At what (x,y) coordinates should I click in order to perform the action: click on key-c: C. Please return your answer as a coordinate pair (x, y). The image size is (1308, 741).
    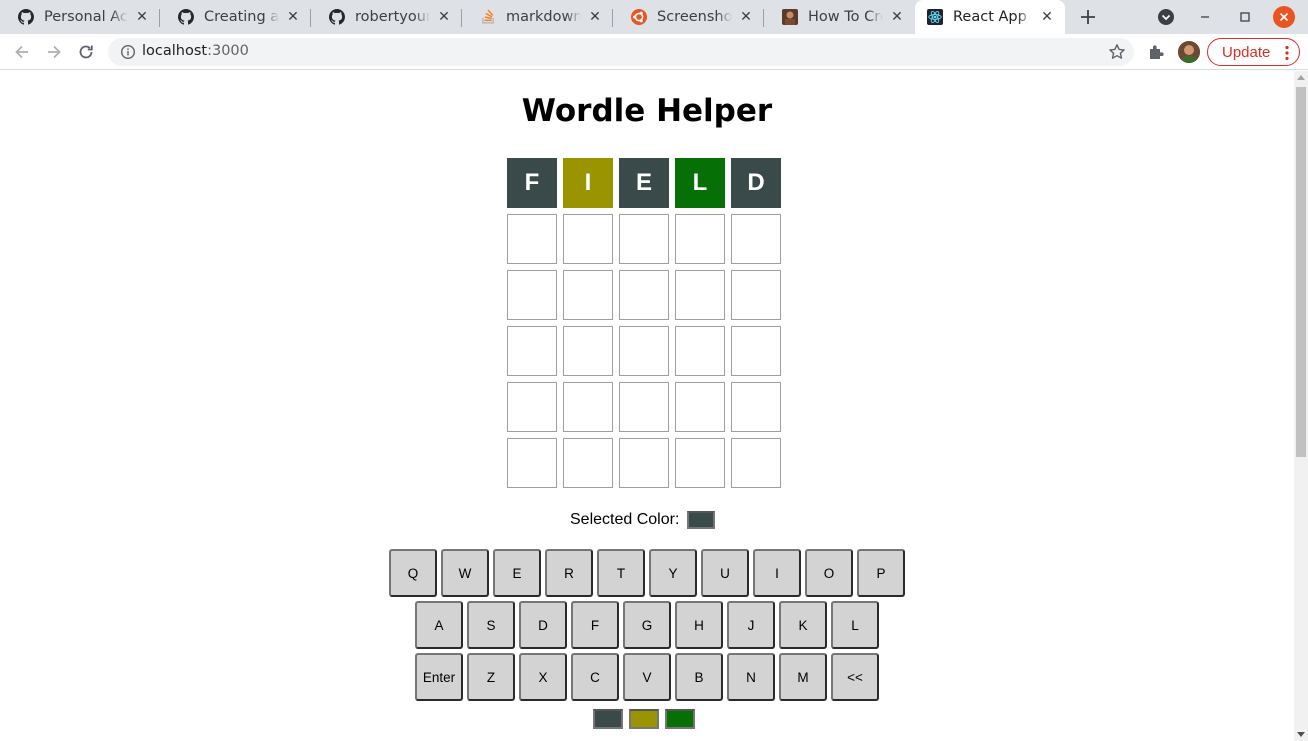
    Looking at the image, I should click on (595, 677).